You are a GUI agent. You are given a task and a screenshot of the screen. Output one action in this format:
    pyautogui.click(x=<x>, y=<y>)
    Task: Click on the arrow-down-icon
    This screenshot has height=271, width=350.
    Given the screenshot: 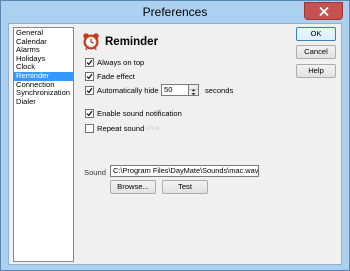 What is the action you would take?
    pyautogui.click(x=193, y=94)
    